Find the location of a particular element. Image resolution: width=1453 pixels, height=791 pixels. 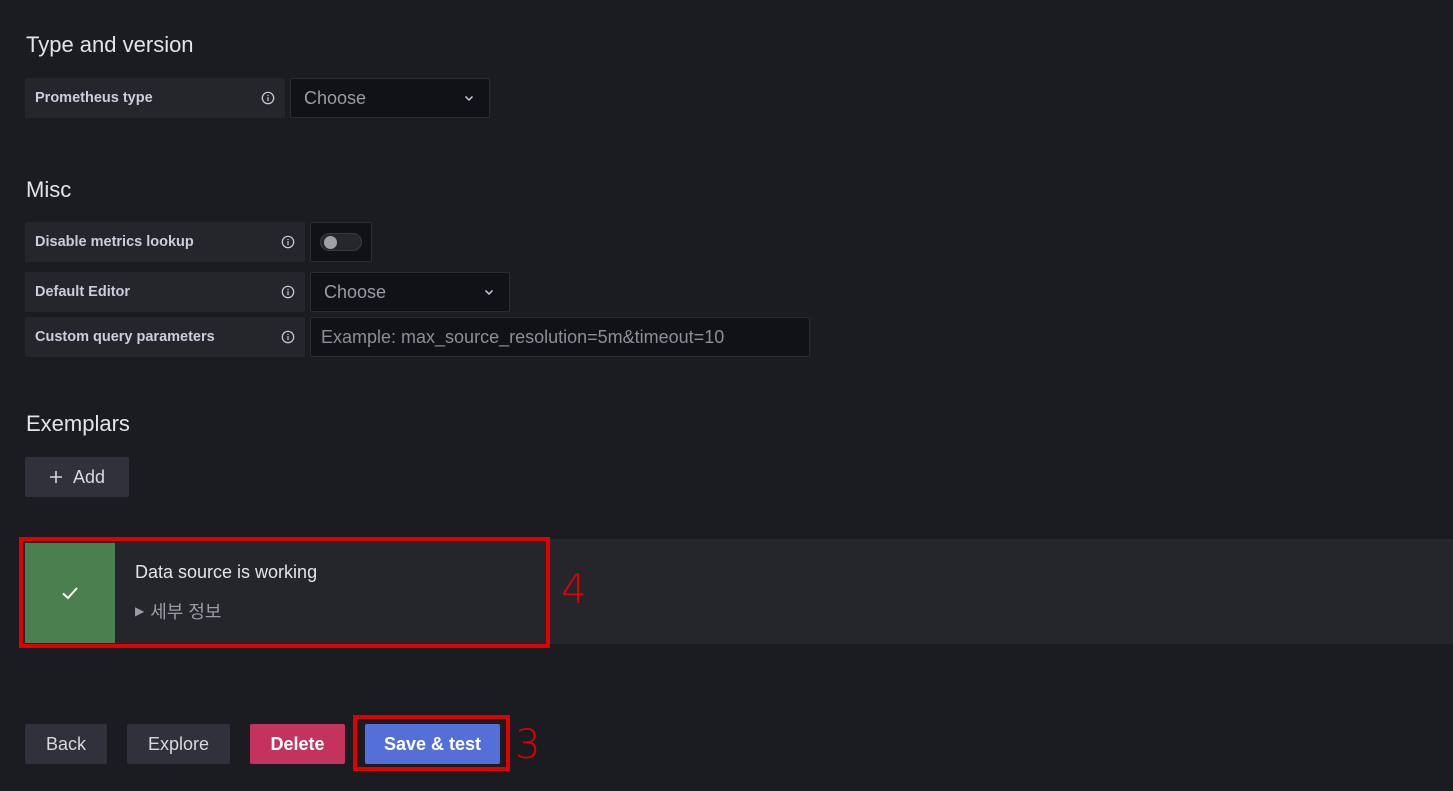

custom-query-input is located at coordinates (560, 337).